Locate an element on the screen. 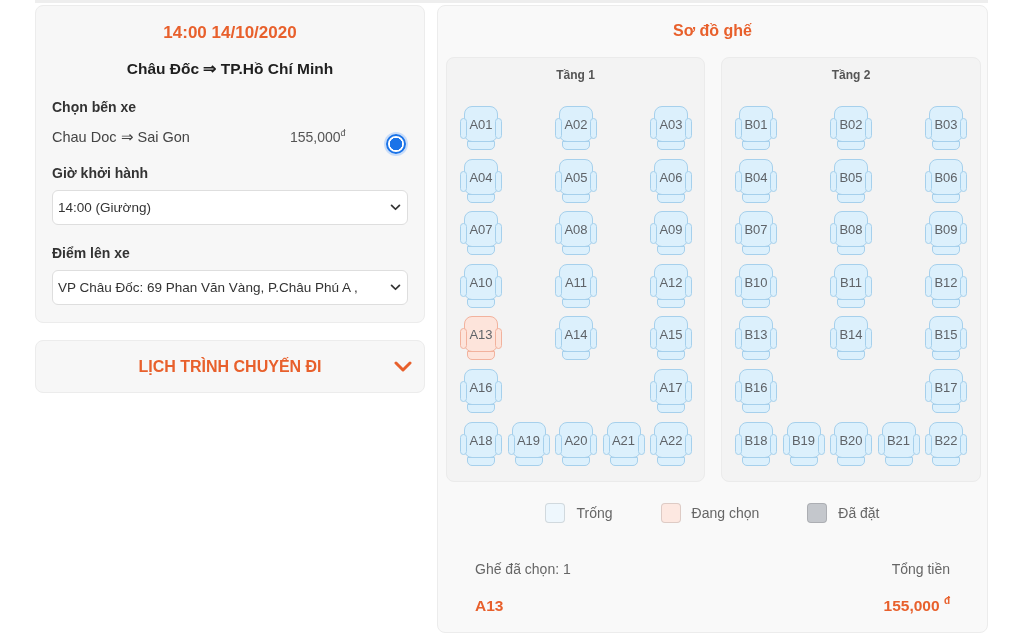 The image size is (1024, 640). station-option-name: Chau Doc ⇒ Sai Gon is located at coordinates (121, 137).